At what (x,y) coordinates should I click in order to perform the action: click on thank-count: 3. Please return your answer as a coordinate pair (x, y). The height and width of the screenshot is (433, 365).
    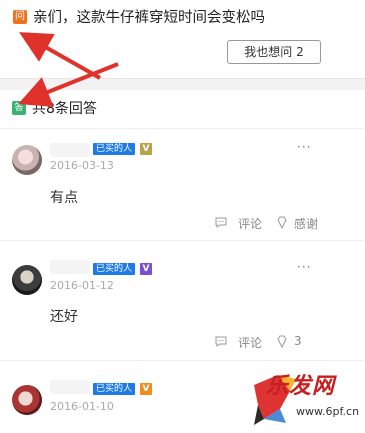
    Looking at the image, I should click on (298, 341).